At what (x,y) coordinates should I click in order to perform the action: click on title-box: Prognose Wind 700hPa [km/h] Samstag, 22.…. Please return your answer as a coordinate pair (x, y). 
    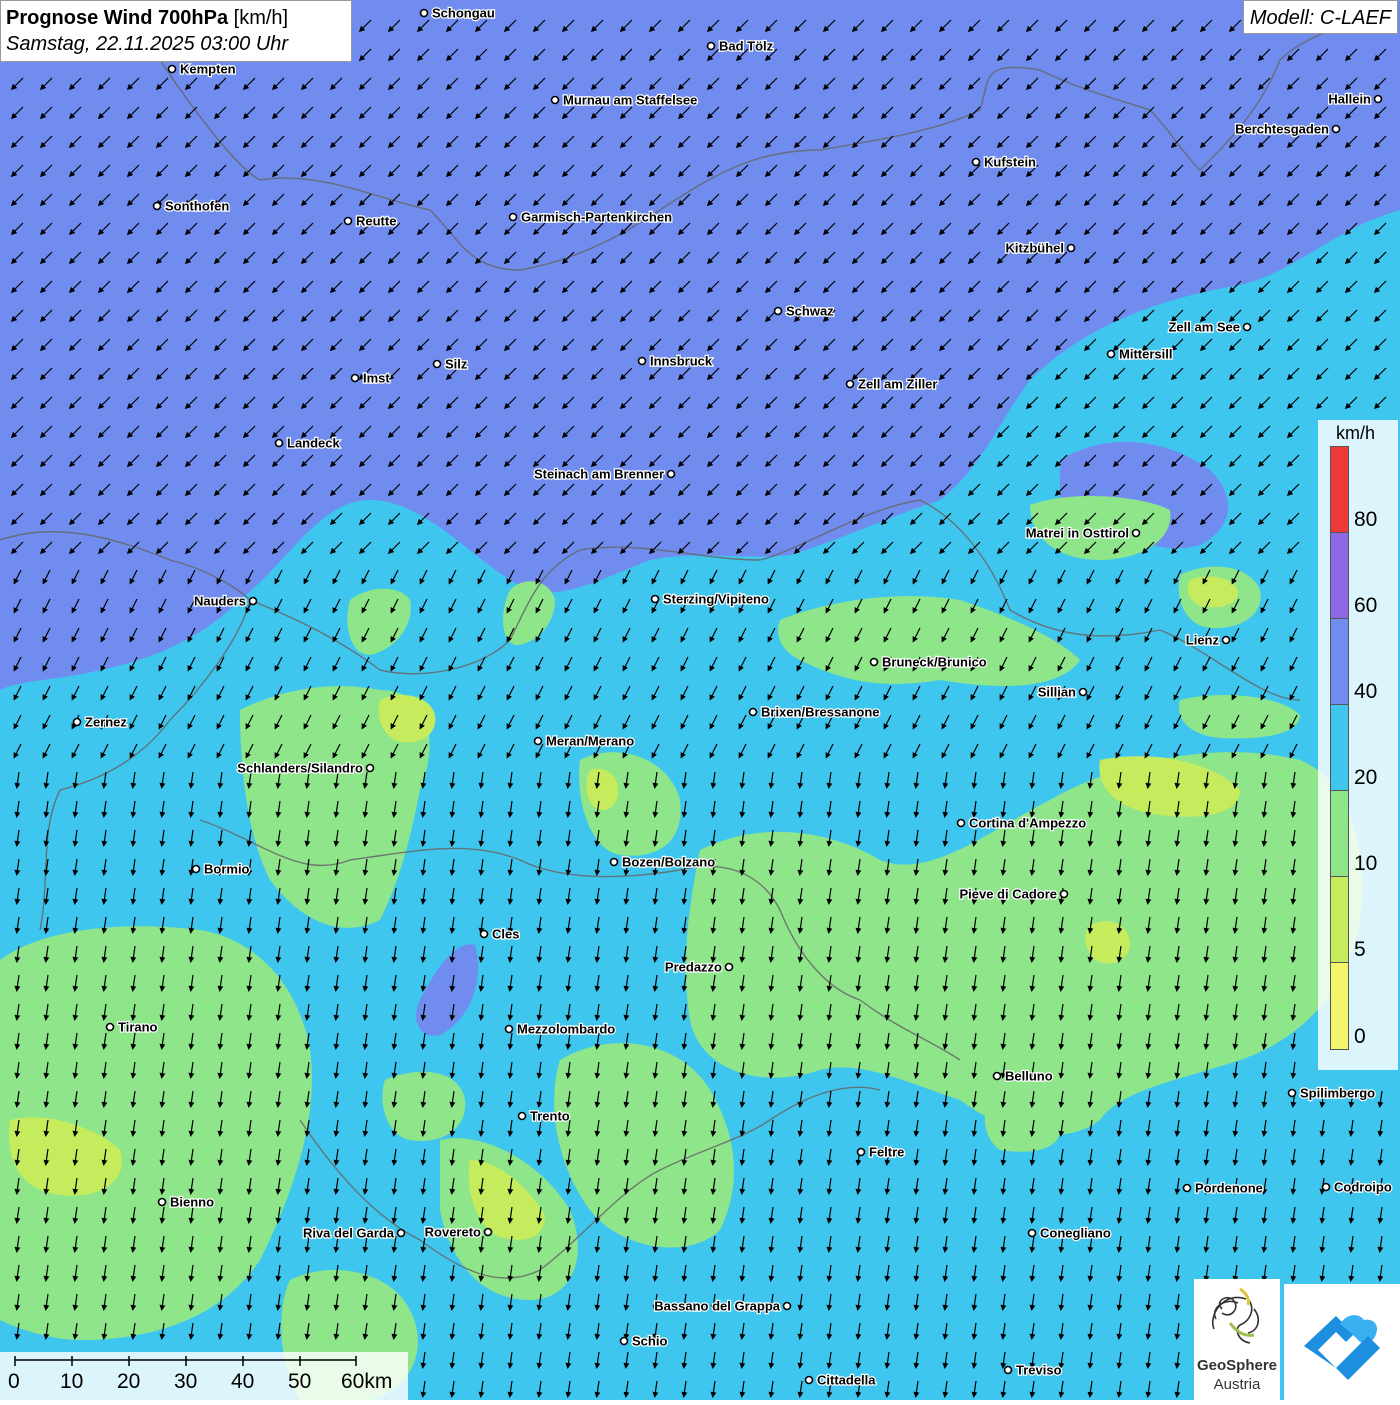
    Looking at the image, I should click on (176, 31).